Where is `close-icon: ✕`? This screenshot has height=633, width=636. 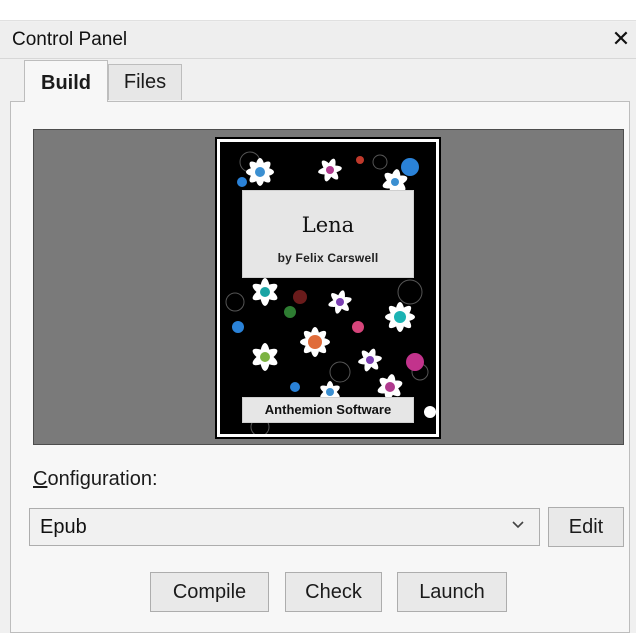 close-icon: ✕ is located at coordinates (621, 39).